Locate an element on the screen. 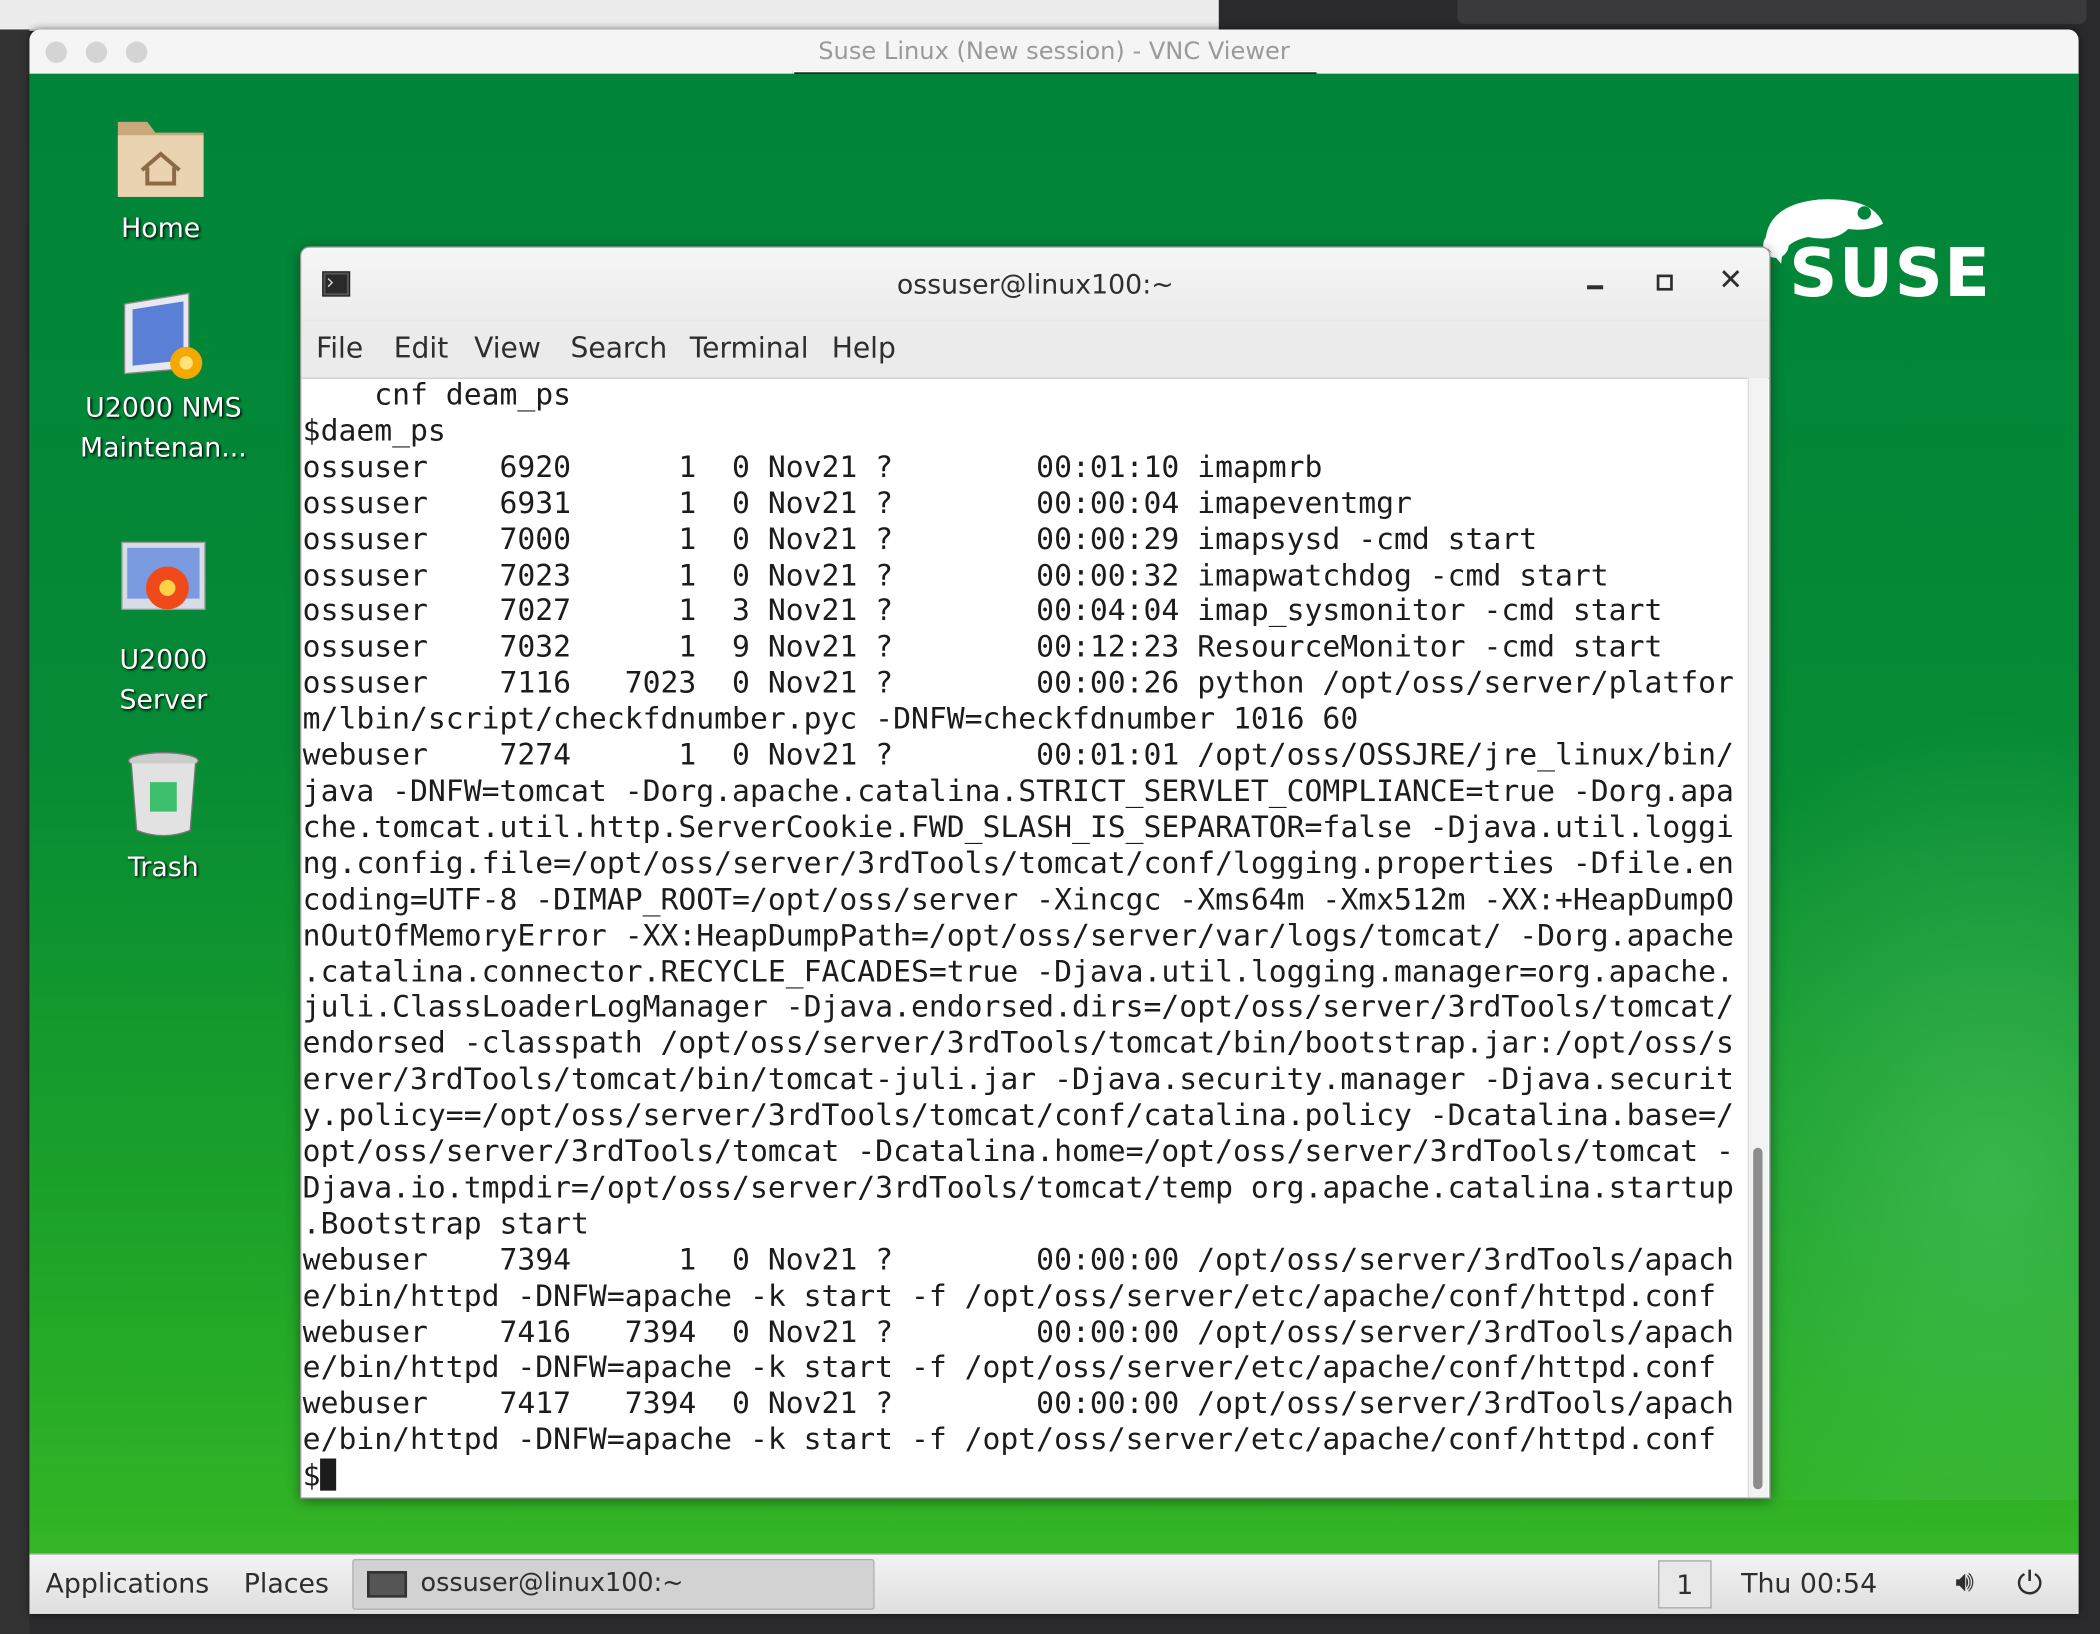 Image resolution: width=2100 pixels, height=1634 pixels. menu-terminal: Terminal is located at coordinates (749, 348).